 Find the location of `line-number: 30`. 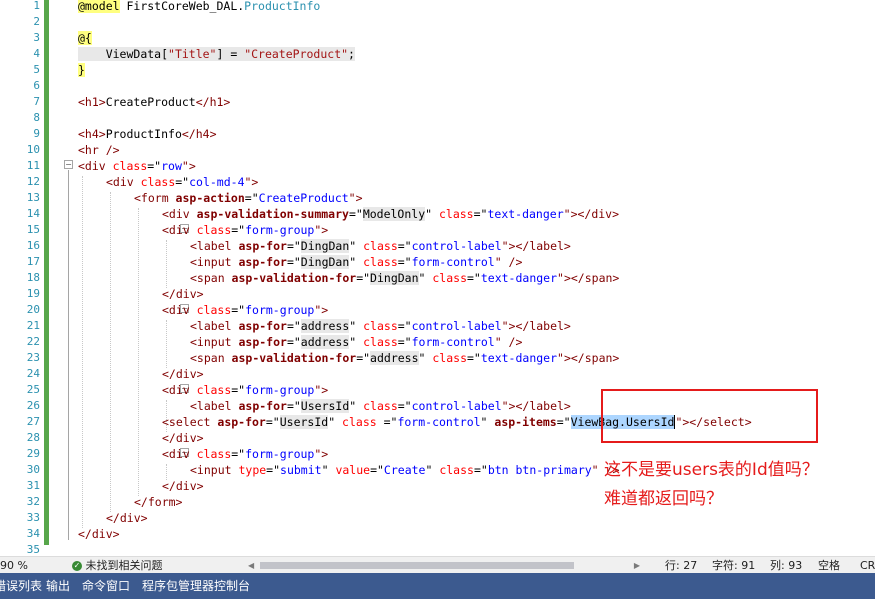

line-number: 30 is located at coordinates (33, 469).